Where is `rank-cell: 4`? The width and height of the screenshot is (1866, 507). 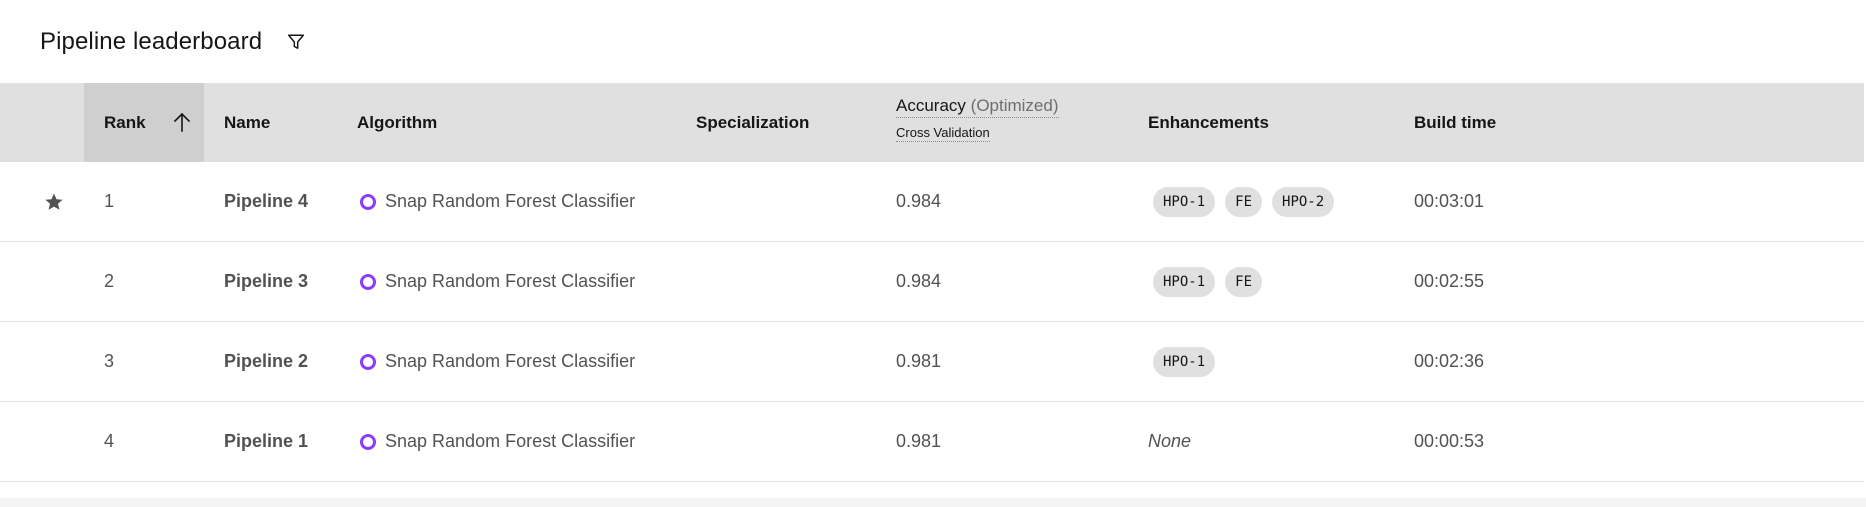 rank-cell: 4 is located at coordinates (109, 441).